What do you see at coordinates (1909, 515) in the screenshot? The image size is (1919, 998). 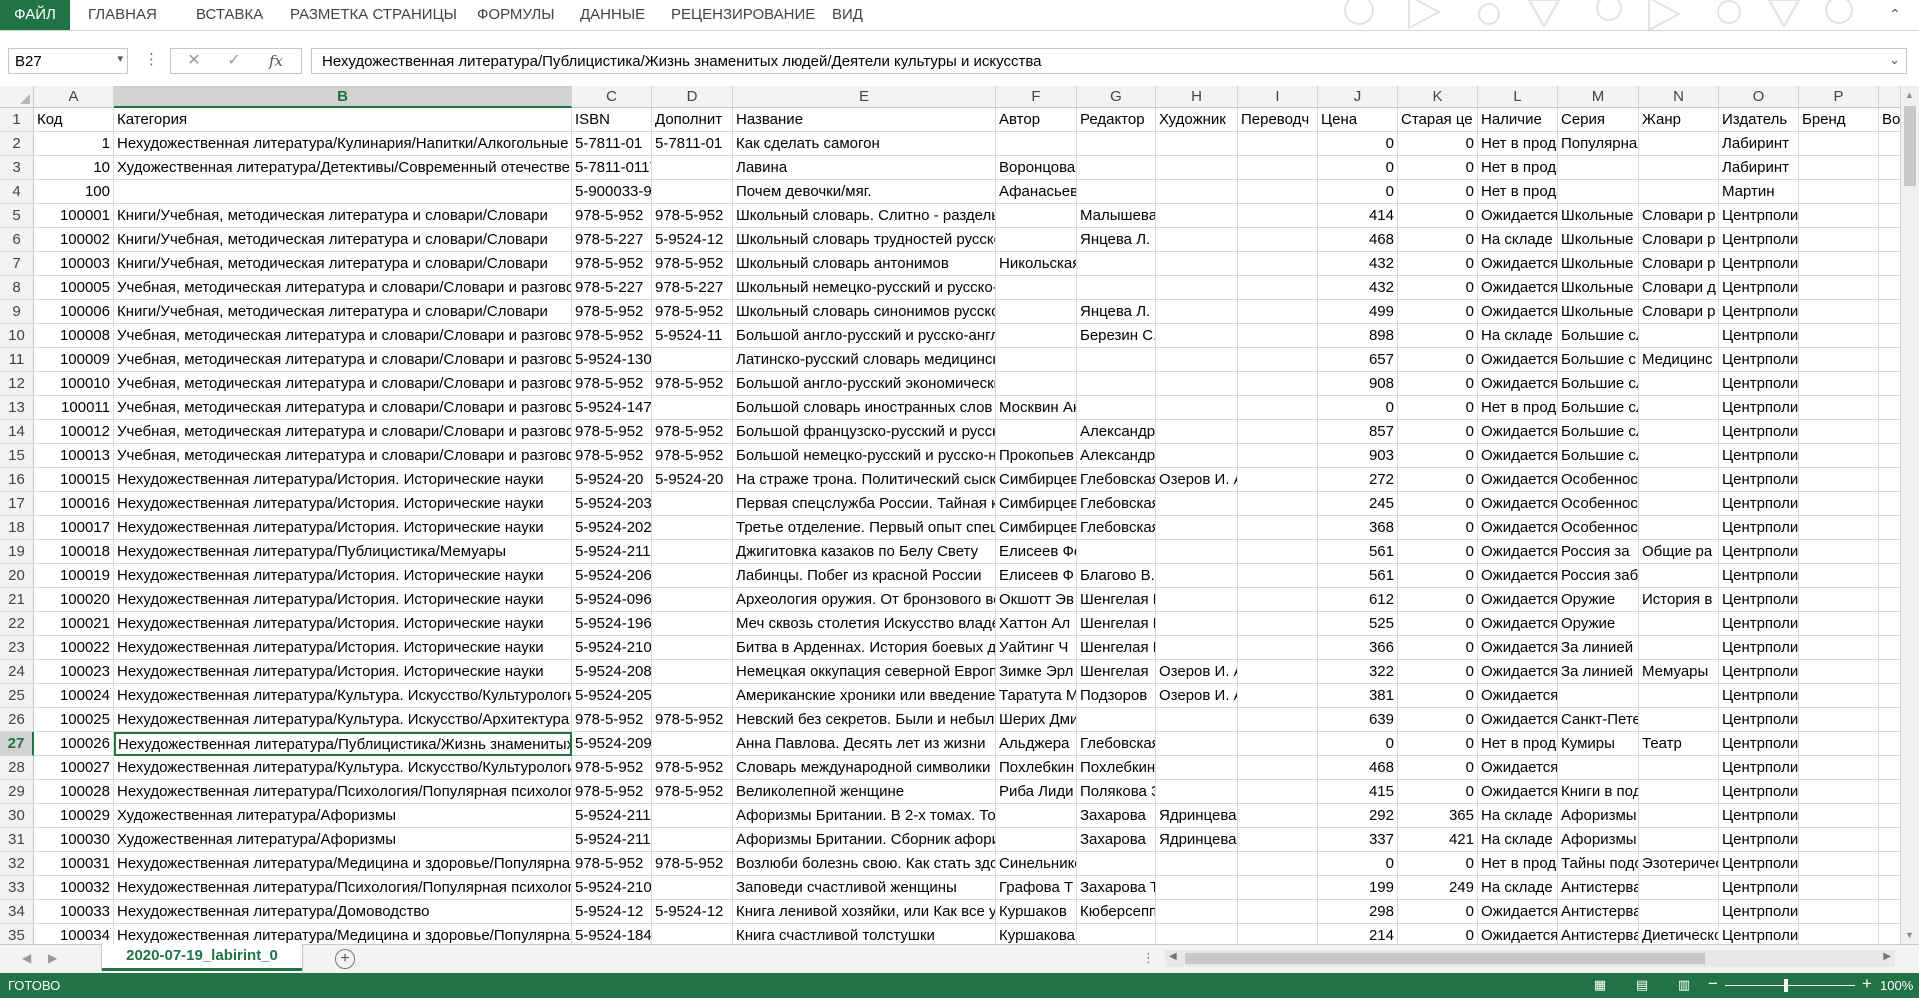 I see `vertical-scrollbar: ▲ ▼` at bounding box center [1909, 515].